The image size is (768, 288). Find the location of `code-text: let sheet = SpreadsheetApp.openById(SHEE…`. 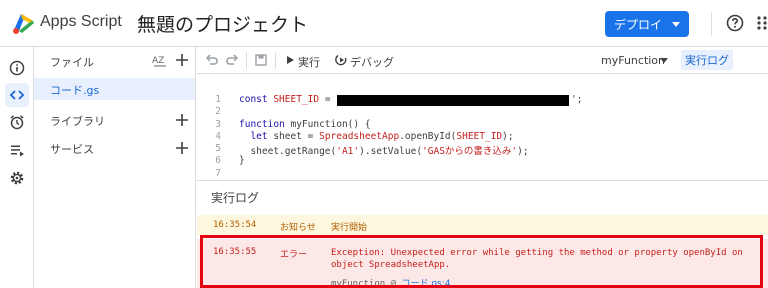

code-text: let sheet = SpreadsheetApp.openById(SHEE… is located at coordinates (376, 136).